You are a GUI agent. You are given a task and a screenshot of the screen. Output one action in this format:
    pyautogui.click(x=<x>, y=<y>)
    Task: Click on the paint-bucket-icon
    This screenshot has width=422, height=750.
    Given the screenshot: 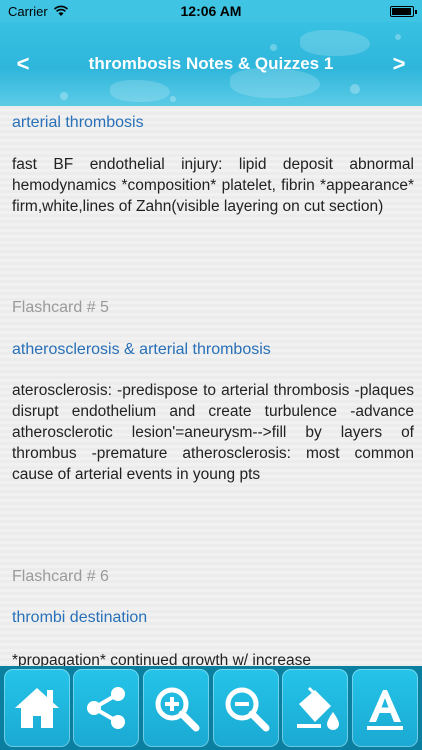 What is the action you would take?
    pyautogui.click(x=318, y=708)
    